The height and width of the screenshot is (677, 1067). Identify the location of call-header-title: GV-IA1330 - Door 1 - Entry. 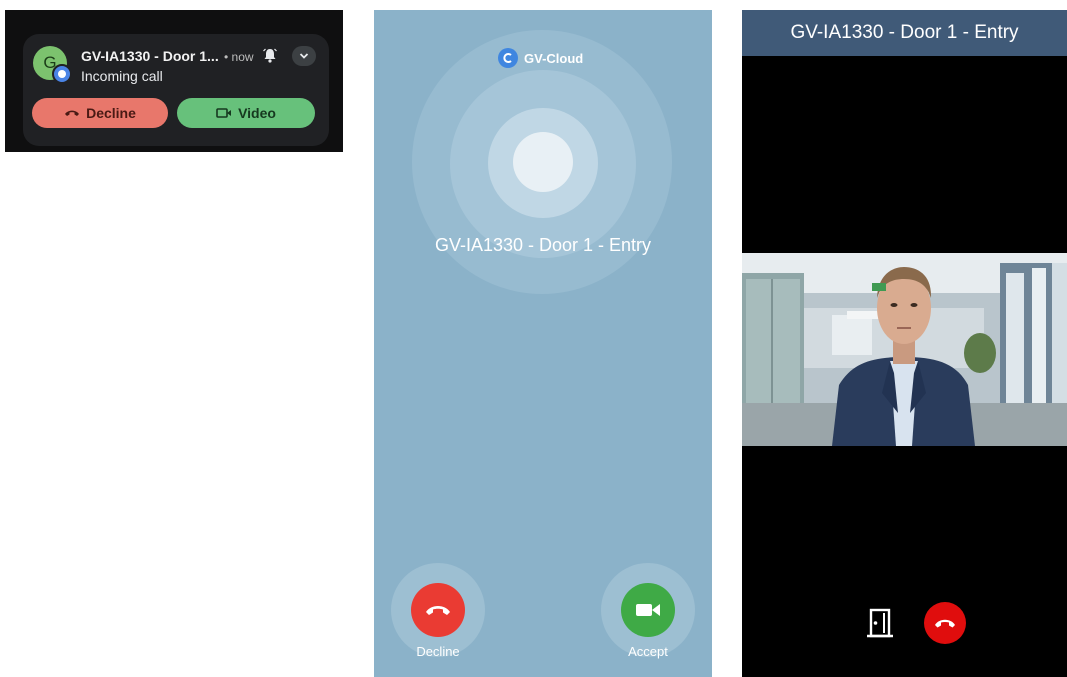
(904, 32).